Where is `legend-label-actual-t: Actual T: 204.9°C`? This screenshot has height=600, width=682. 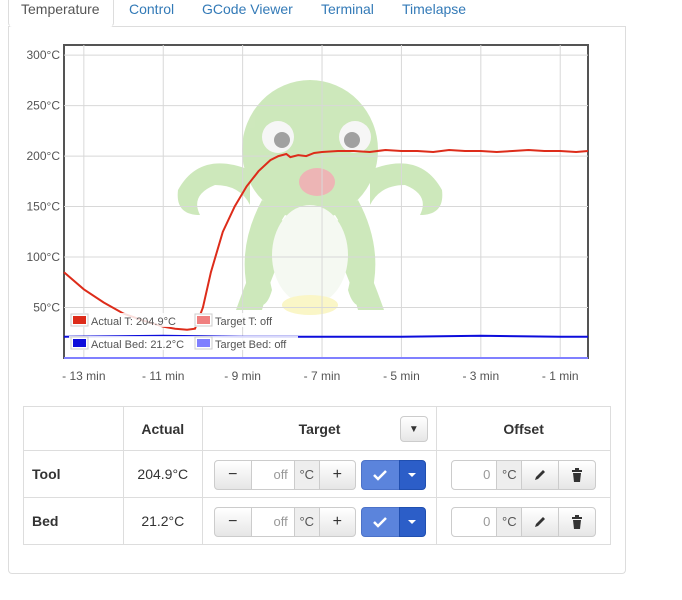 legend-label-actual-t: Actual T: 204.9°C is located at coordinates (133, 322).